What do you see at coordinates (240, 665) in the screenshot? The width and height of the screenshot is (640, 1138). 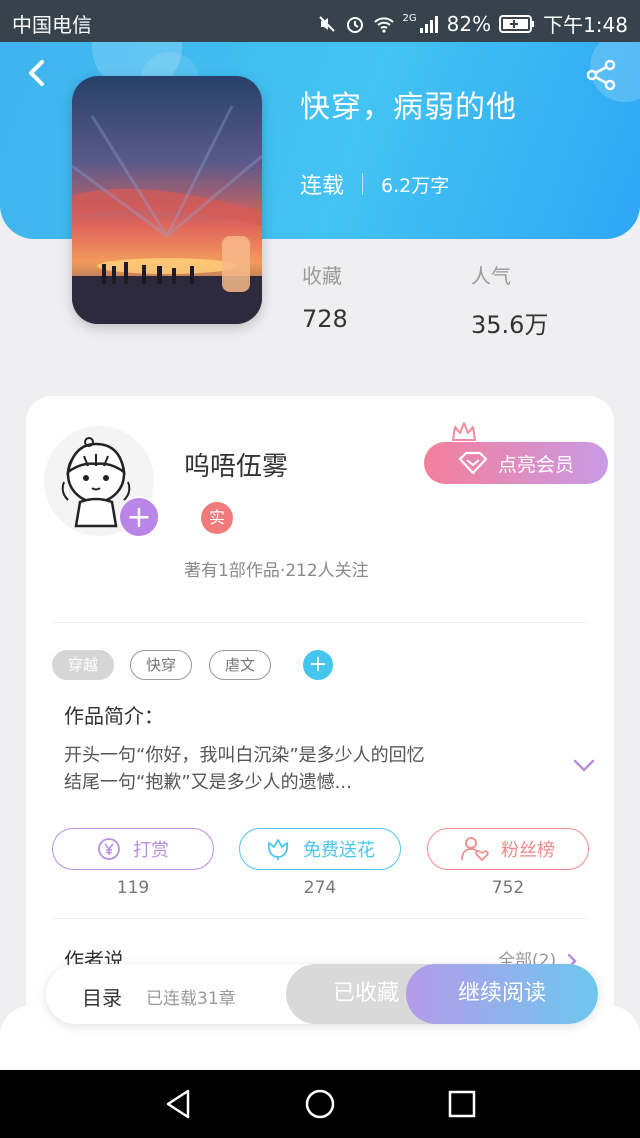 I see `tag-nuewen: 虐文` at bounding box center [240, 665].